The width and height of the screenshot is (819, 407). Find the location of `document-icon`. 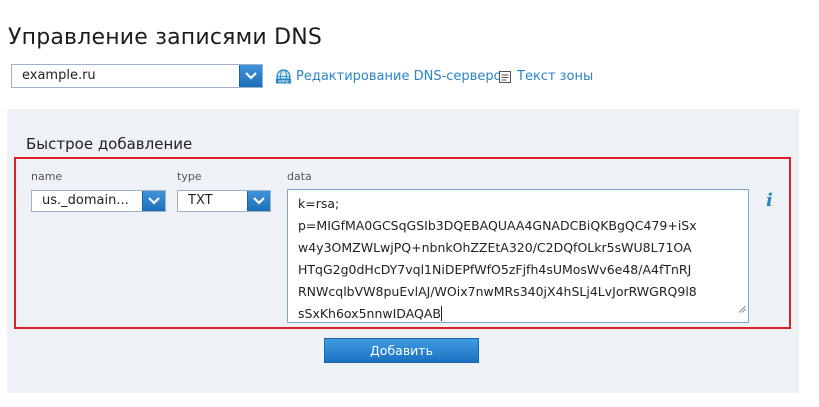

document-icon is located at coordinates (505, 77).